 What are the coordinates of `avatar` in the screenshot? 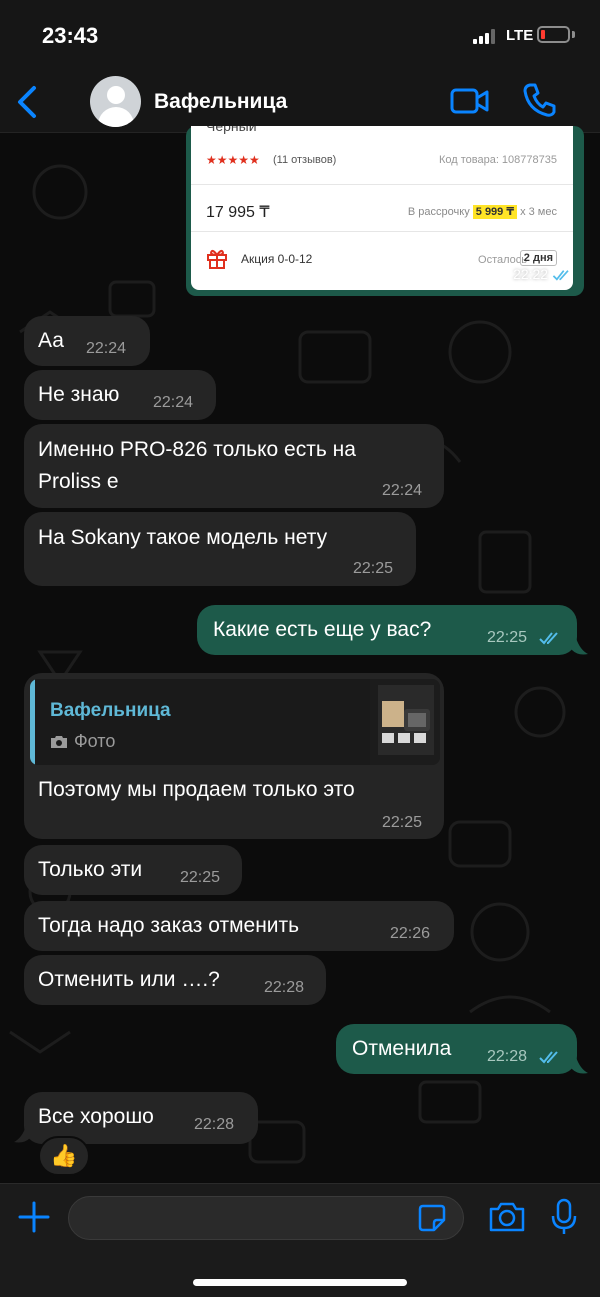 It's located at (115, 101).